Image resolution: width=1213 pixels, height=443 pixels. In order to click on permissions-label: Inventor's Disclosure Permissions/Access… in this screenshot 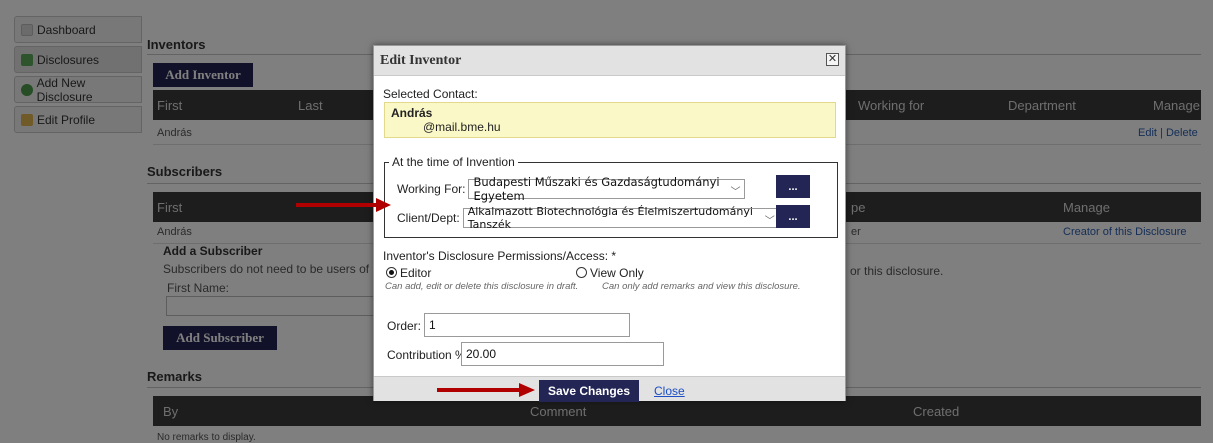, I will do `click(500, 256)`.